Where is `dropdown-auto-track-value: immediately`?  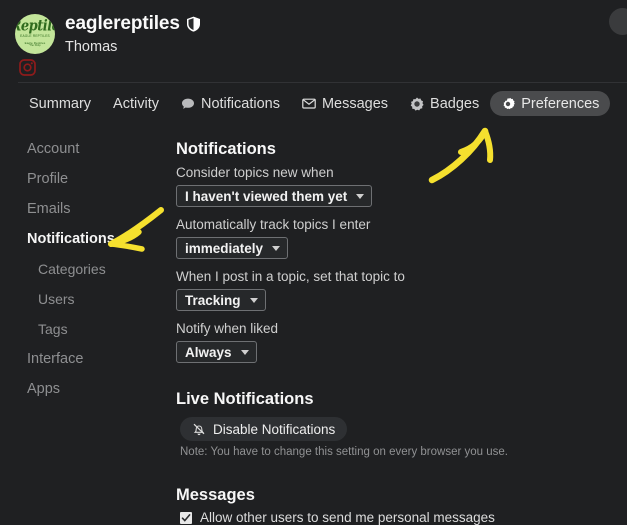
dropdown-auto-track-value: immediately is located at coordinates (224, 248).